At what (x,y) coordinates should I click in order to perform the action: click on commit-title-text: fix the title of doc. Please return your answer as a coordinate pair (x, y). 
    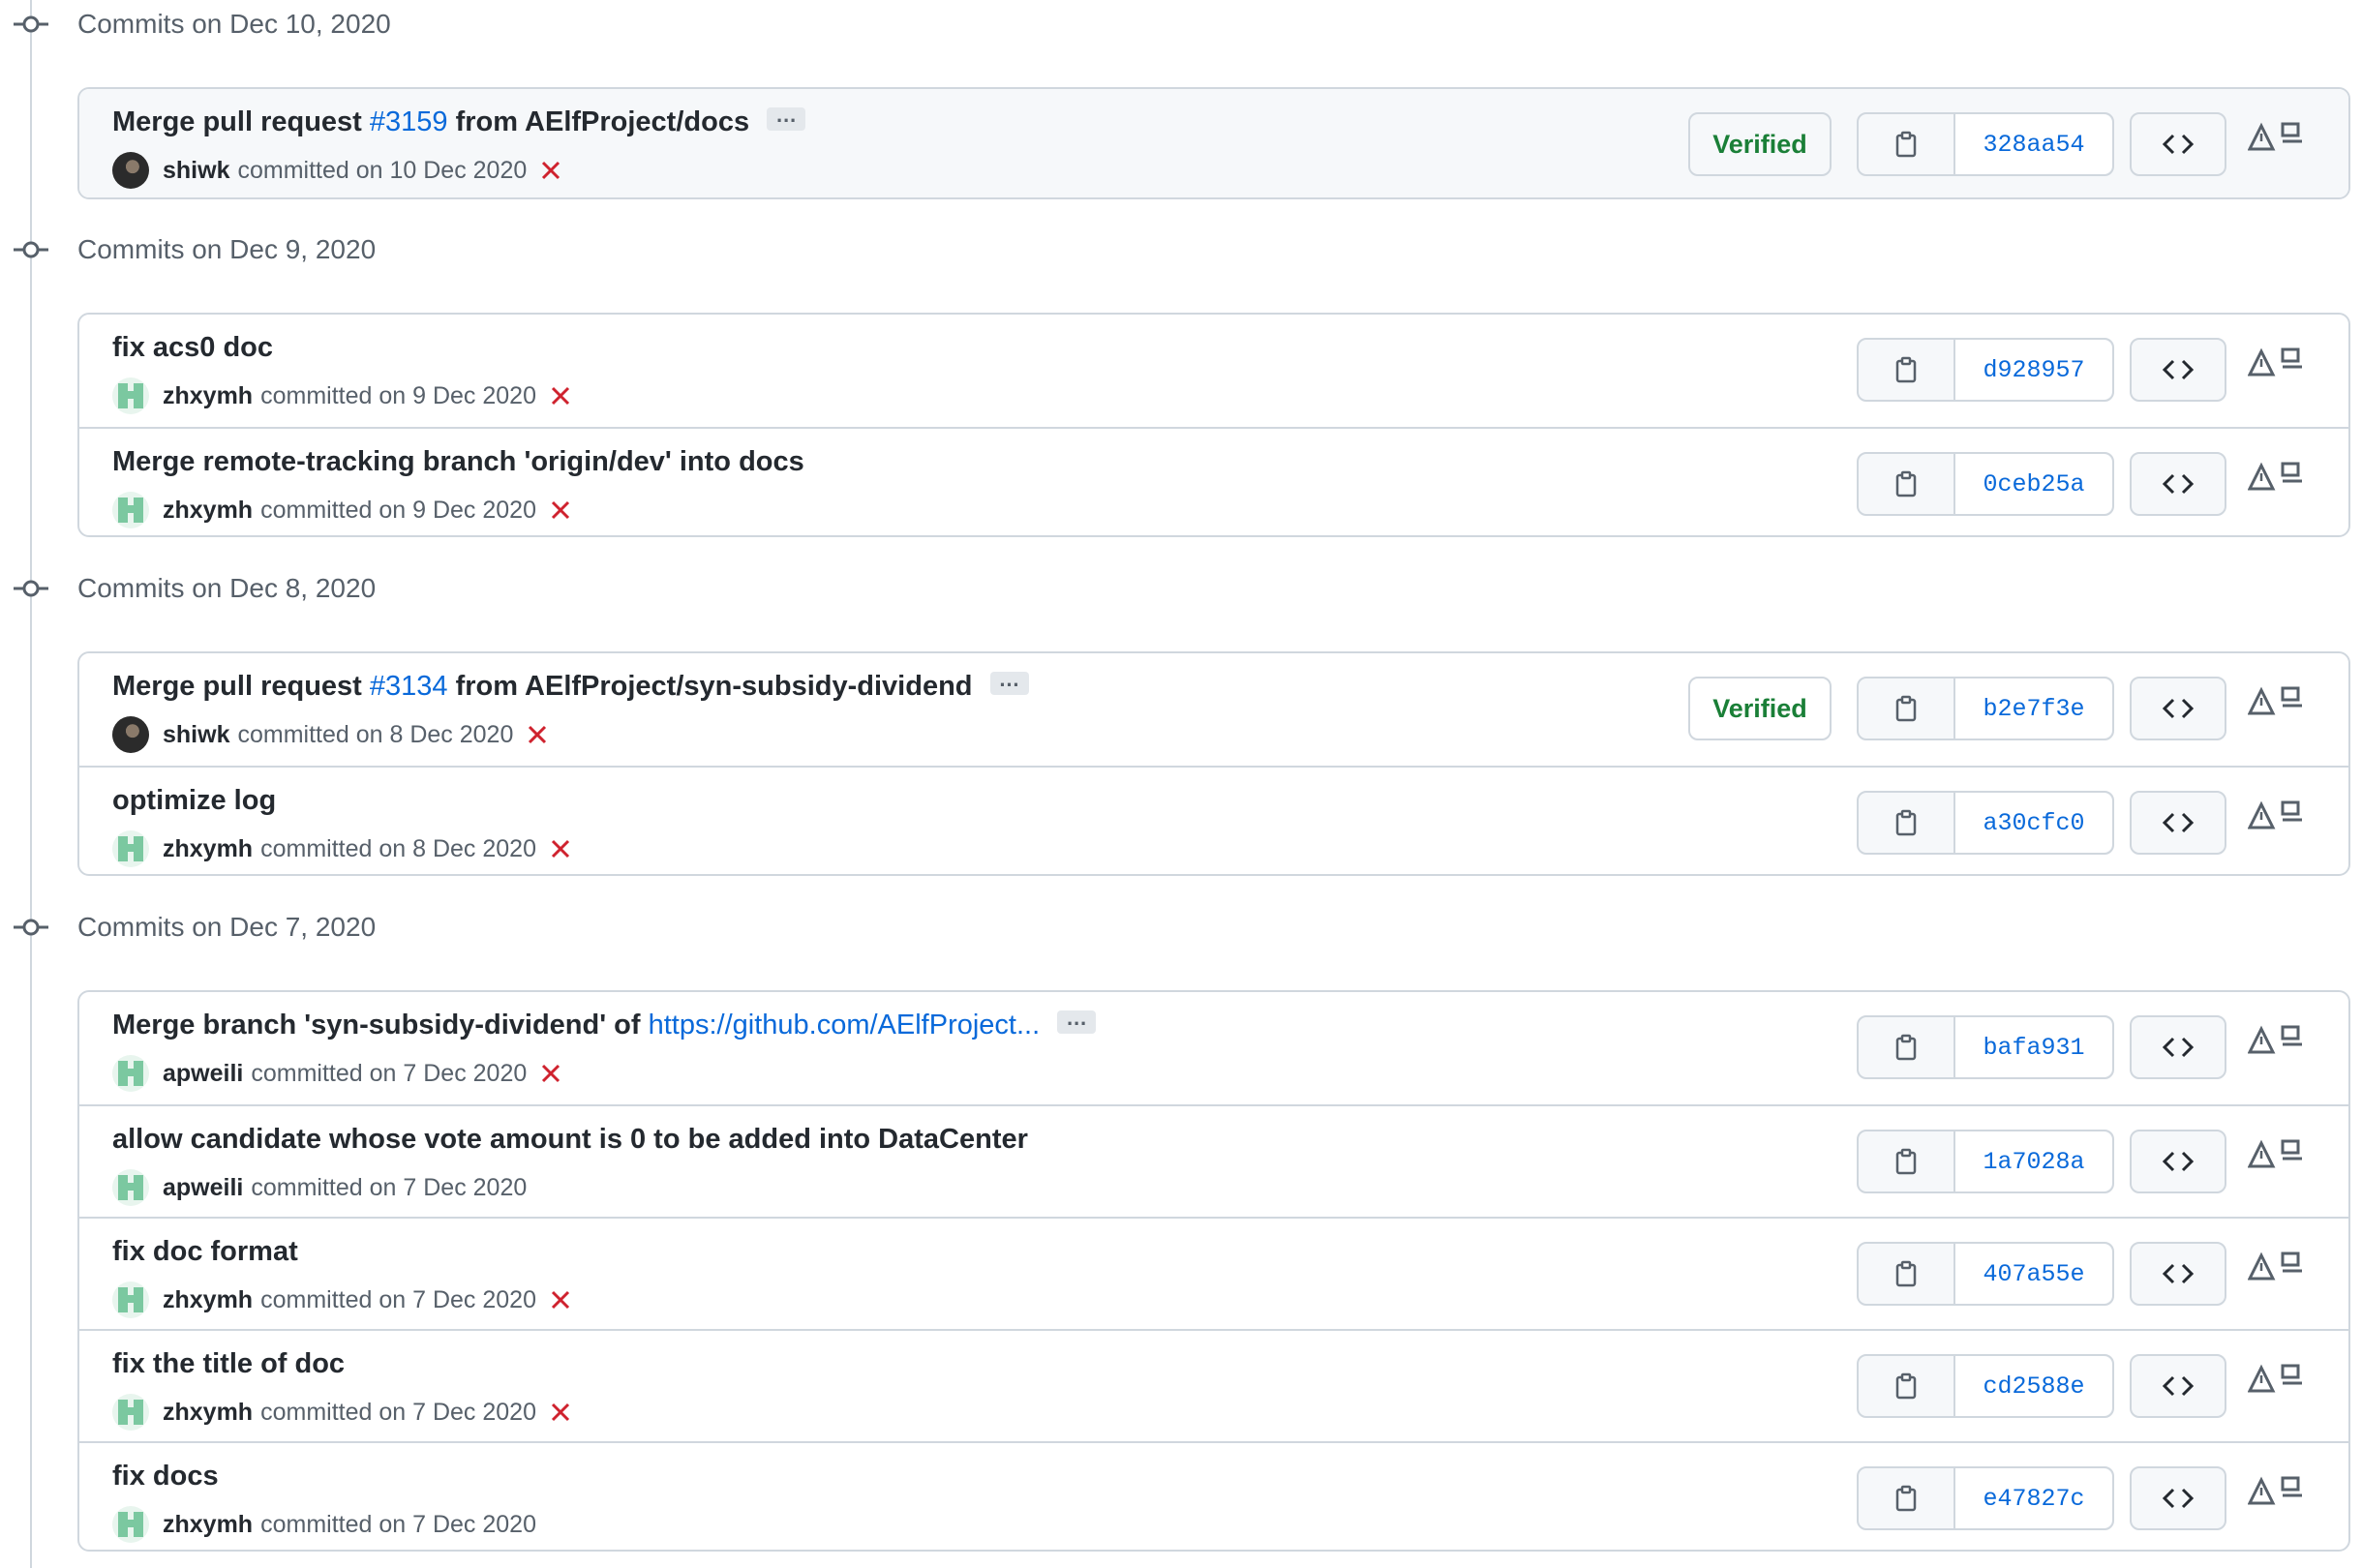
    Looking at the image, I should click on (228, 1363).